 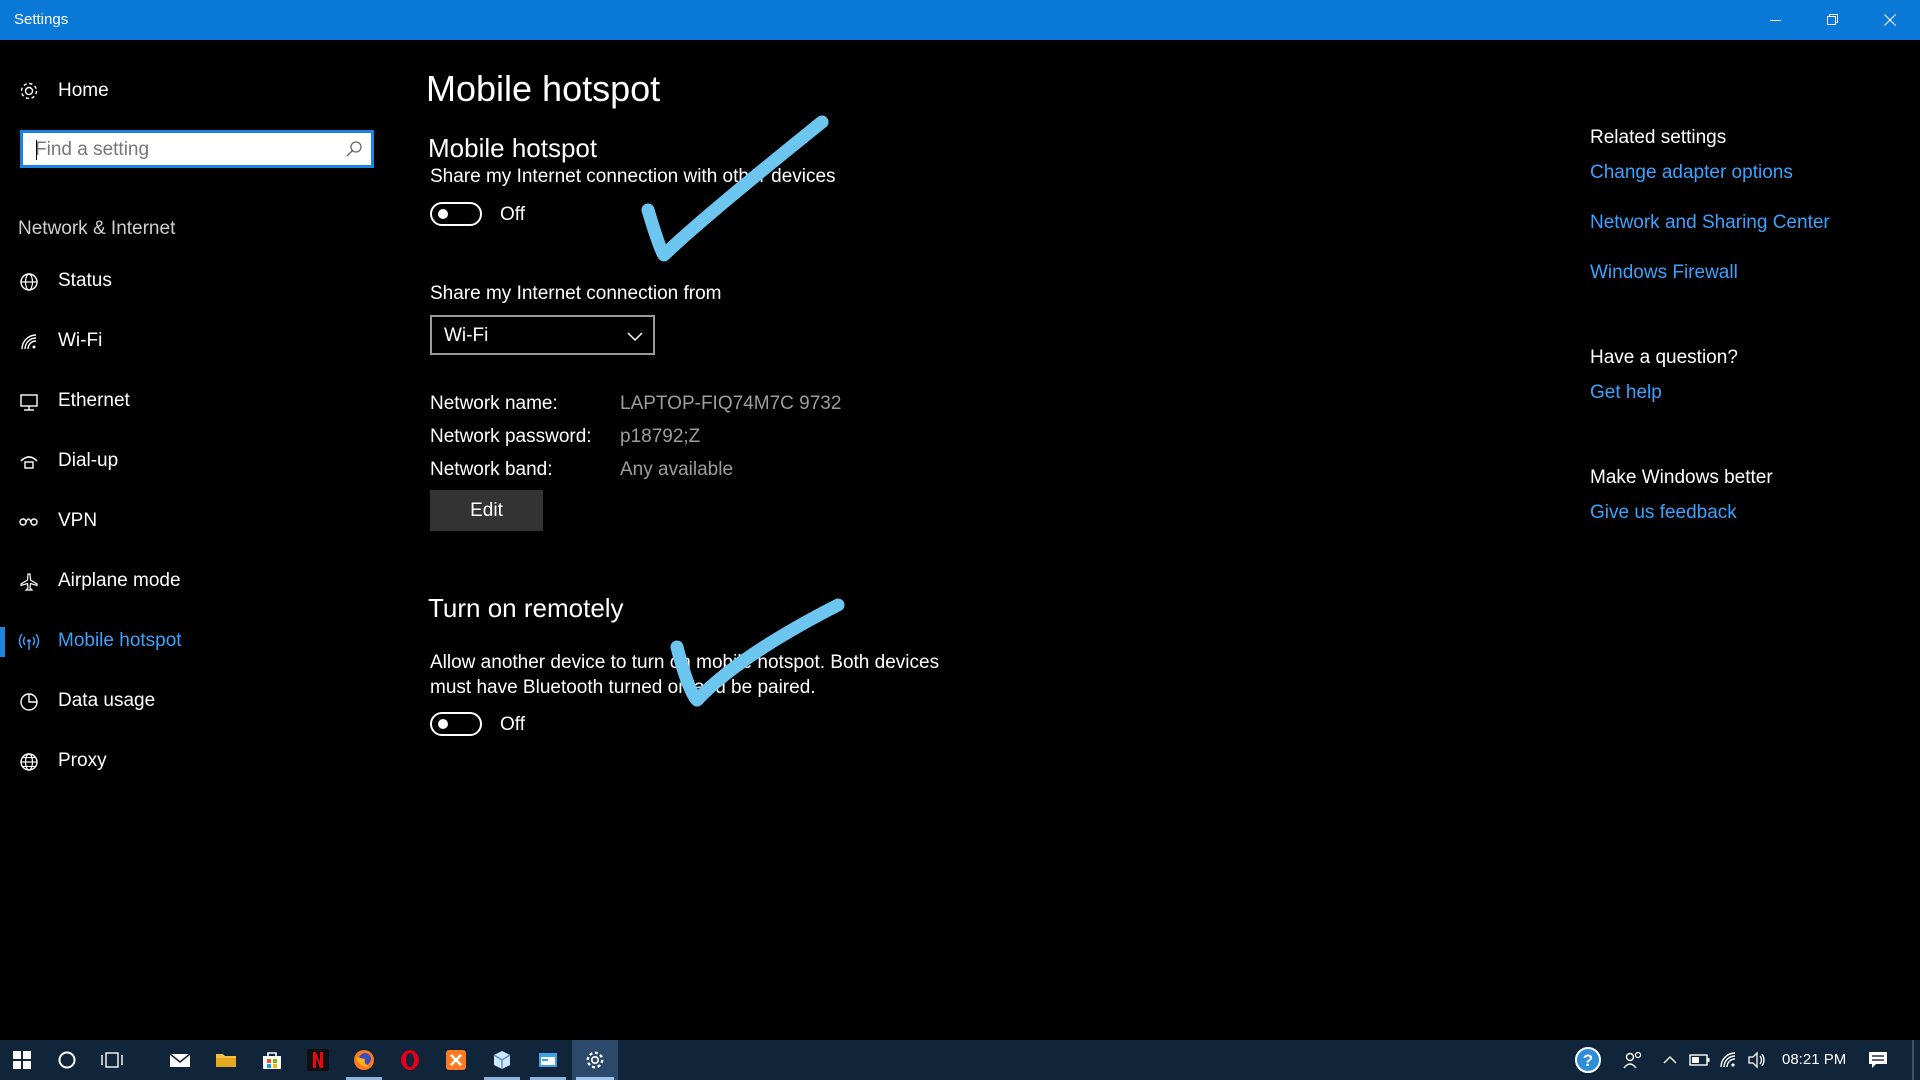 What do you see at coordinates (660, 436) in the screenshot?
I see `network-password-value: p18792;Z` at bounding box center [660, 436].